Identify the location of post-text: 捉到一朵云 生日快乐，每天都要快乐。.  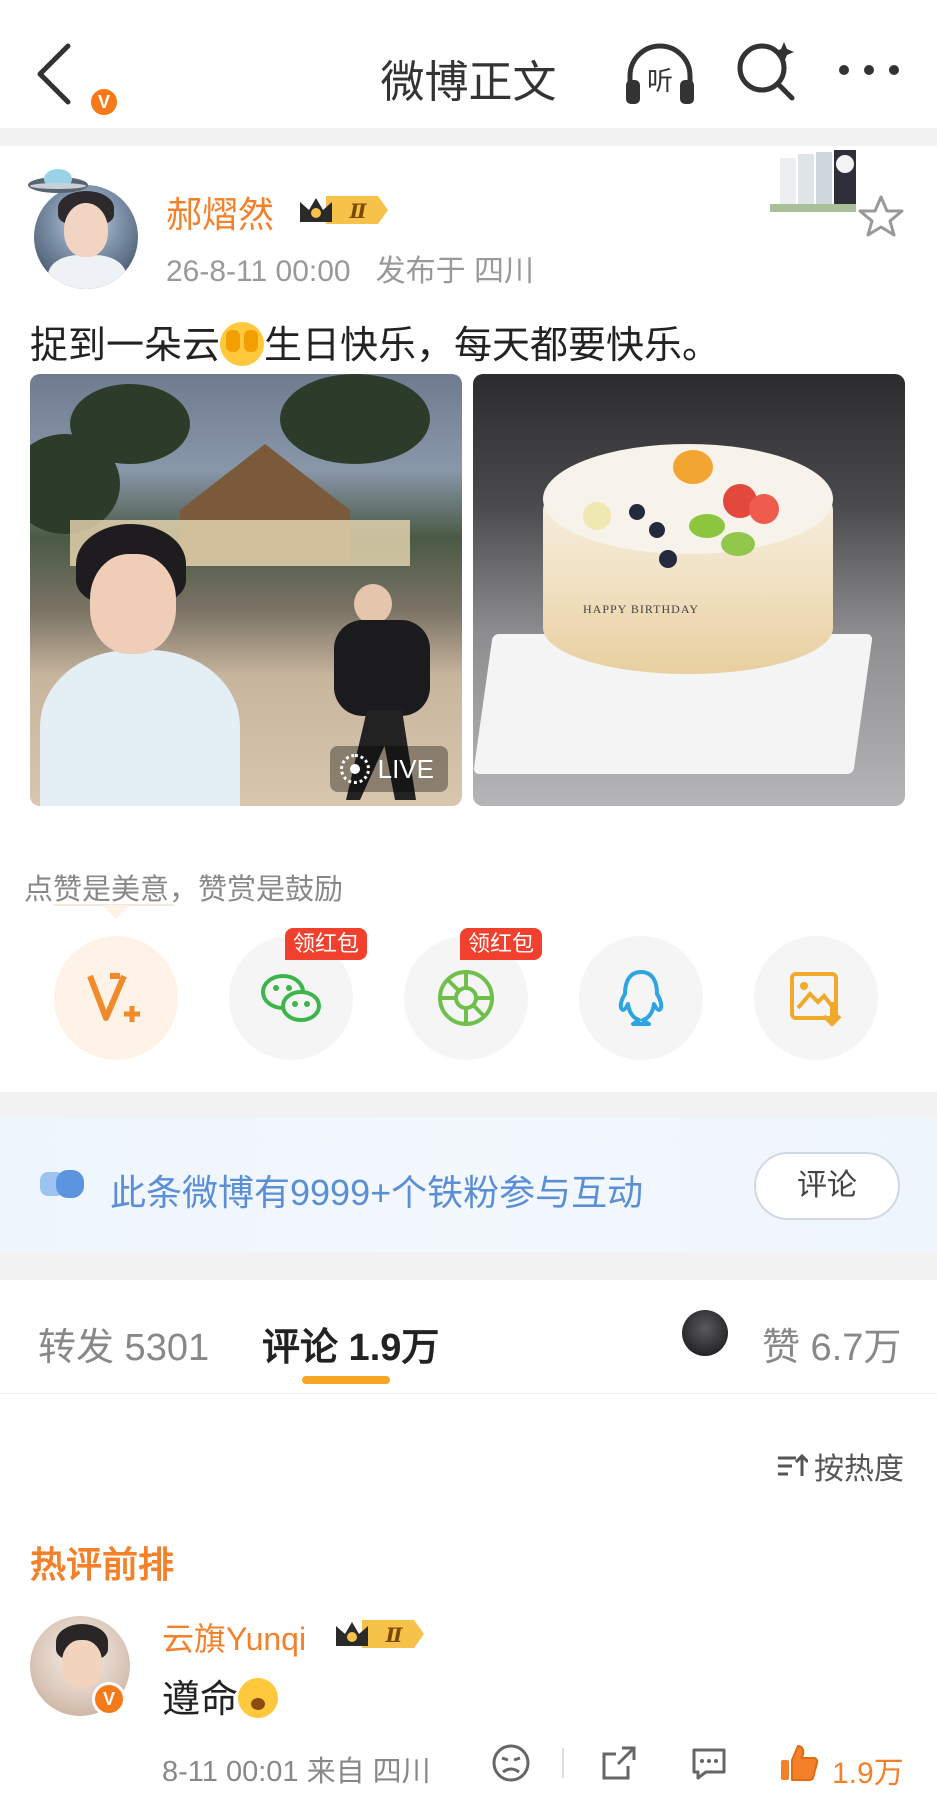
(375, 341).